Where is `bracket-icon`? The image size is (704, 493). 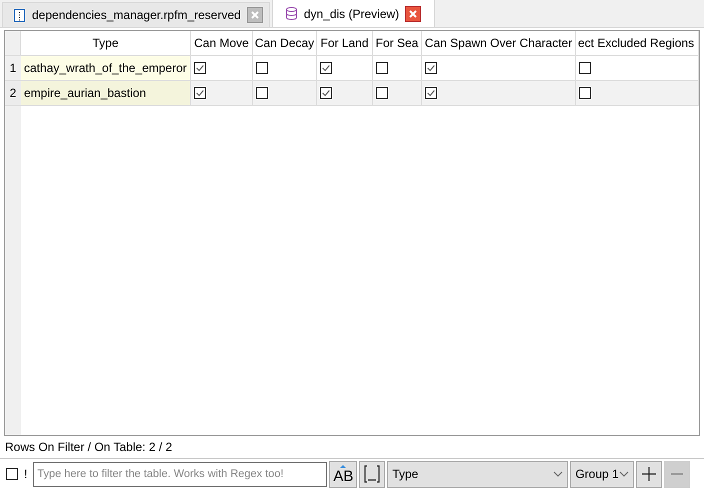 bracket-icon is located at coordinates (372, 474).